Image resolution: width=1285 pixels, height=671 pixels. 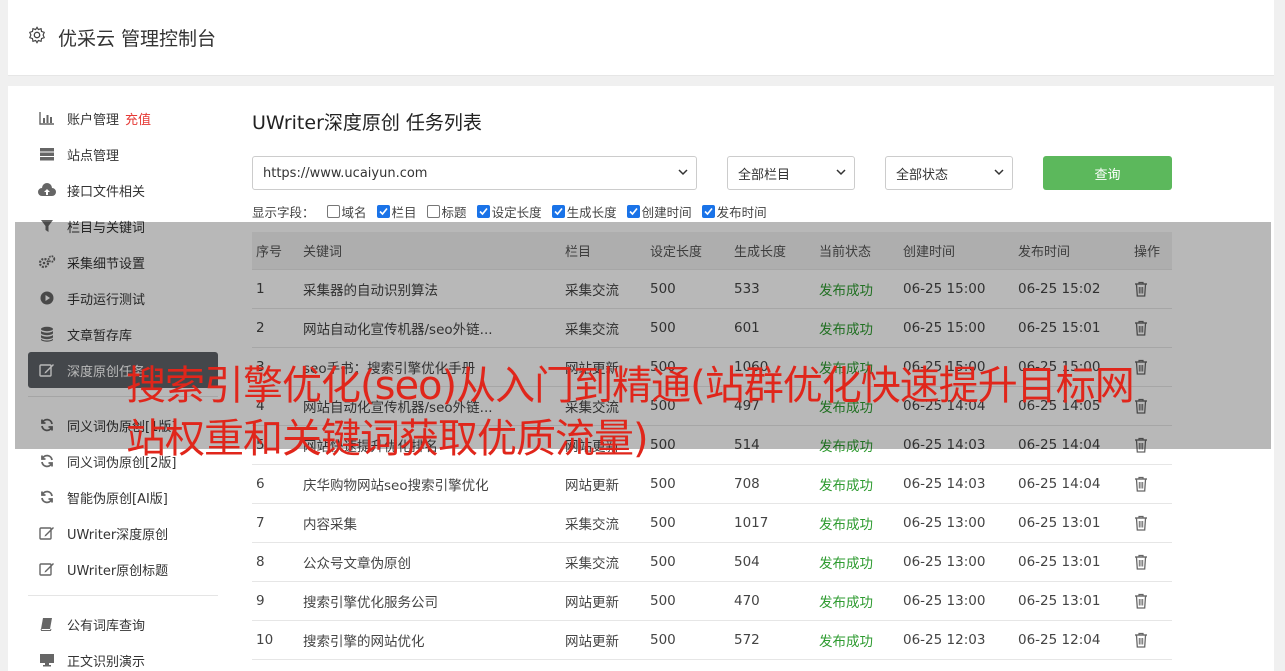 What do you see at coordinates (118, 571) in the screenshot?
I see `sidebar-item-label: UWriter原创标题` at bounding box center [118, 571].